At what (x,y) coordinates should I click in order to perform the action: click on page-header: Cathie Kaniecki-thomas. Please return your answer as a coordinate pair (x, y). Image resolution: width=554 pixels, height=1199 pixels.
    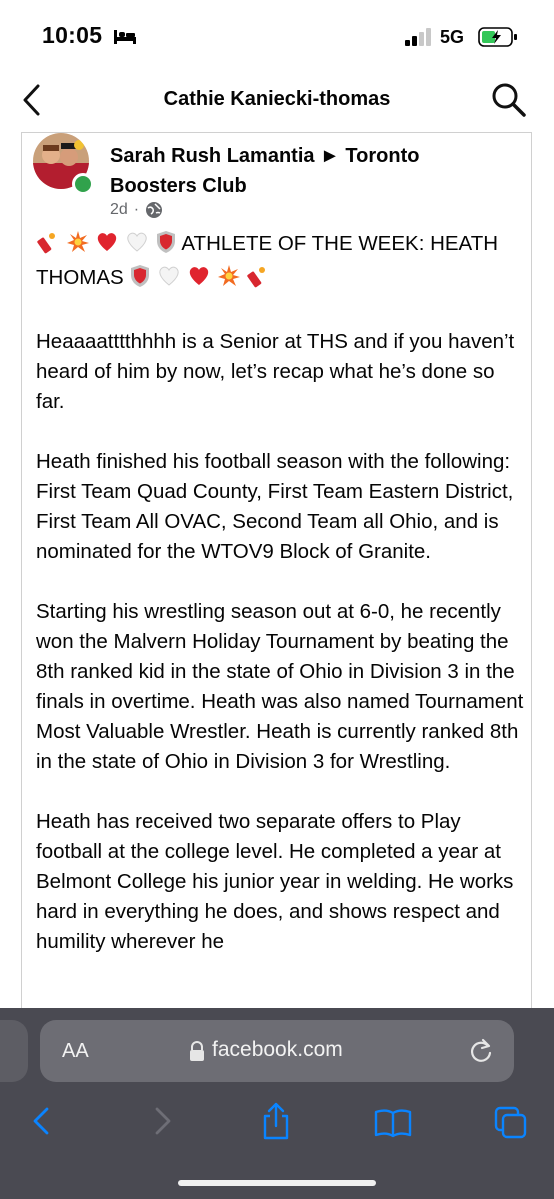
    Looking at the image, I should click on (277, 102).